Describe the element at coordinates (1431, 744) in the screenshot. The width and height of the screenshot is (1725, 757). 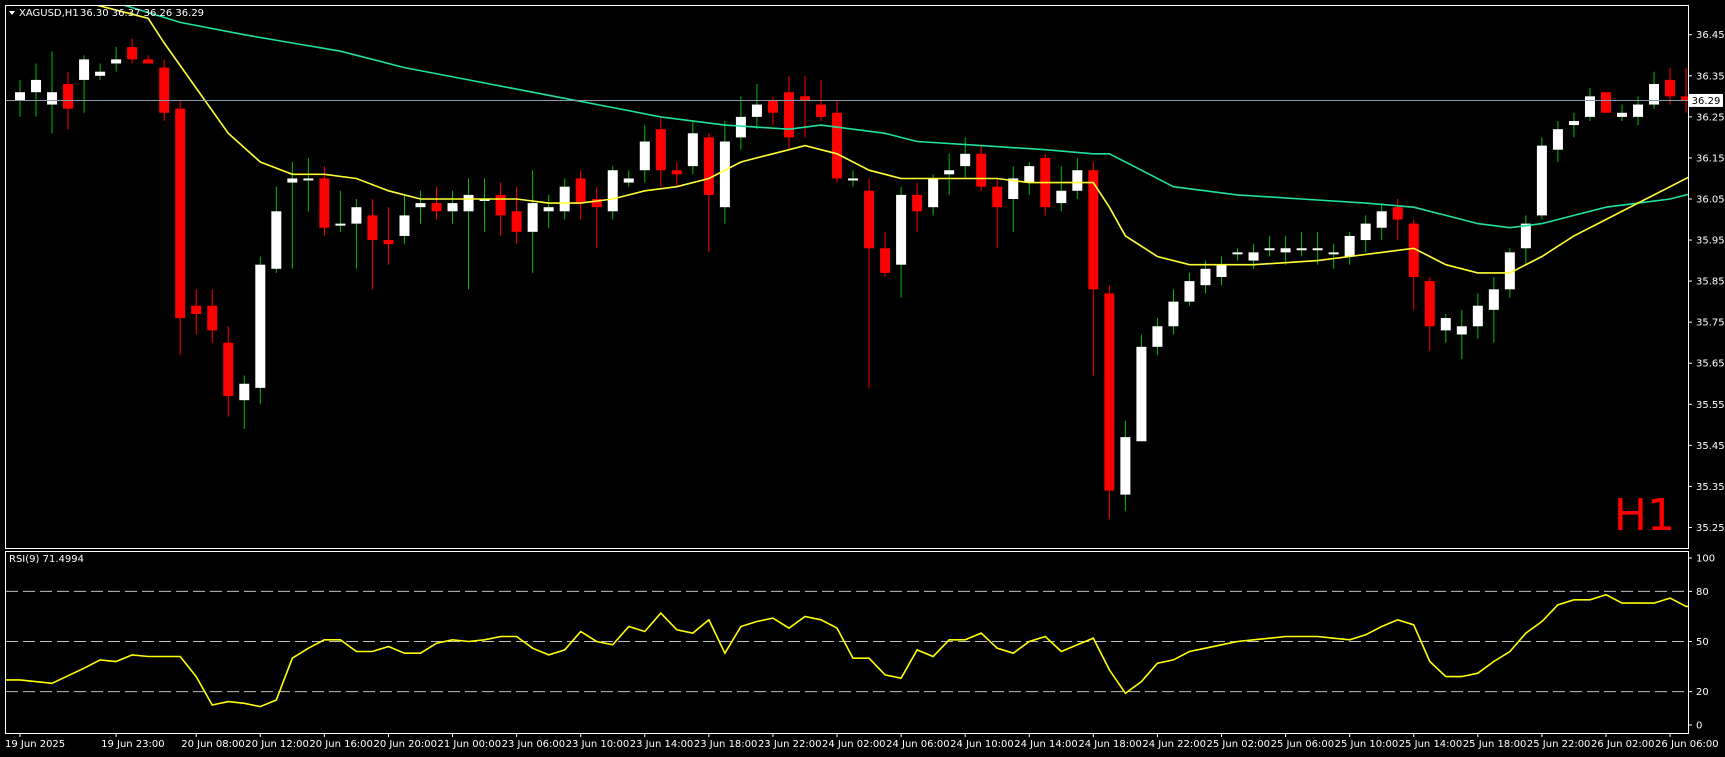
I see `x-tick-label: 25 Jun 14:00` at that location.